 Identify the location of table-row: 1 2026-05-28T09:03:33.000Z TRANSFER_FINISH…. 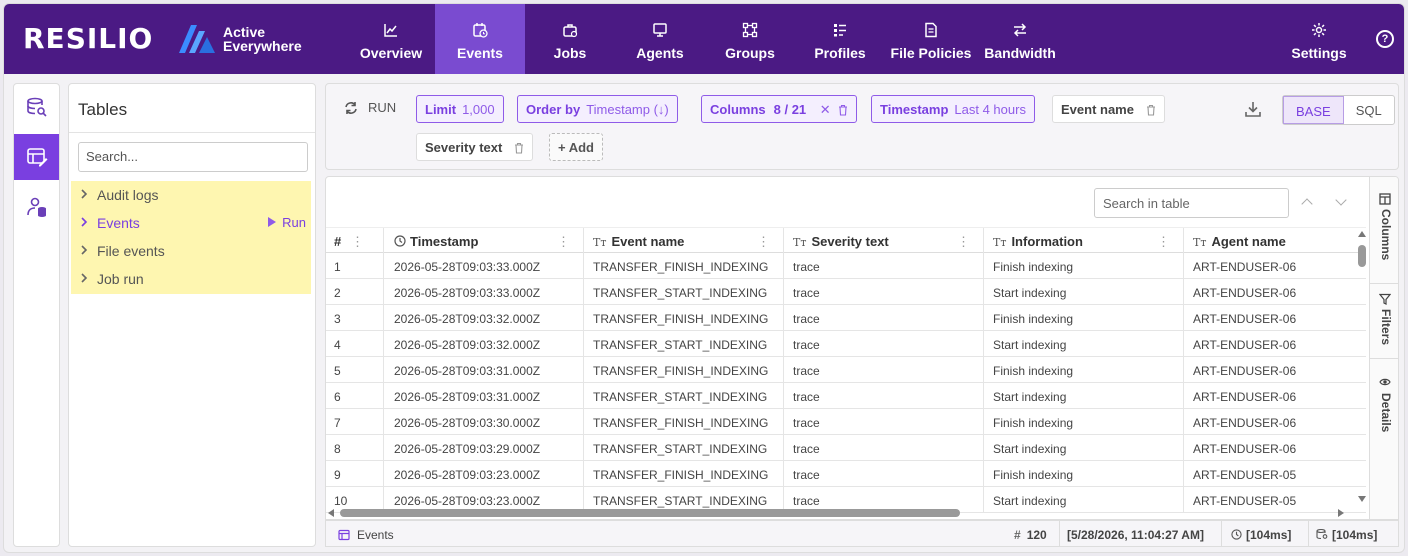
(846, 266).